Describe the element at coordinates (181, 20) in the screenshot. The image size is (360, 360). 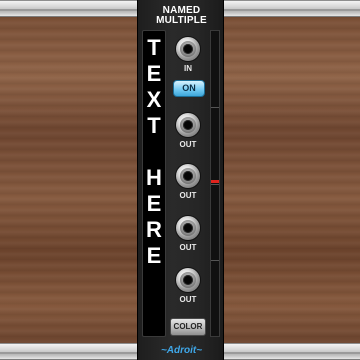
I see `module-title-line2: MULTIPLE` at that location.